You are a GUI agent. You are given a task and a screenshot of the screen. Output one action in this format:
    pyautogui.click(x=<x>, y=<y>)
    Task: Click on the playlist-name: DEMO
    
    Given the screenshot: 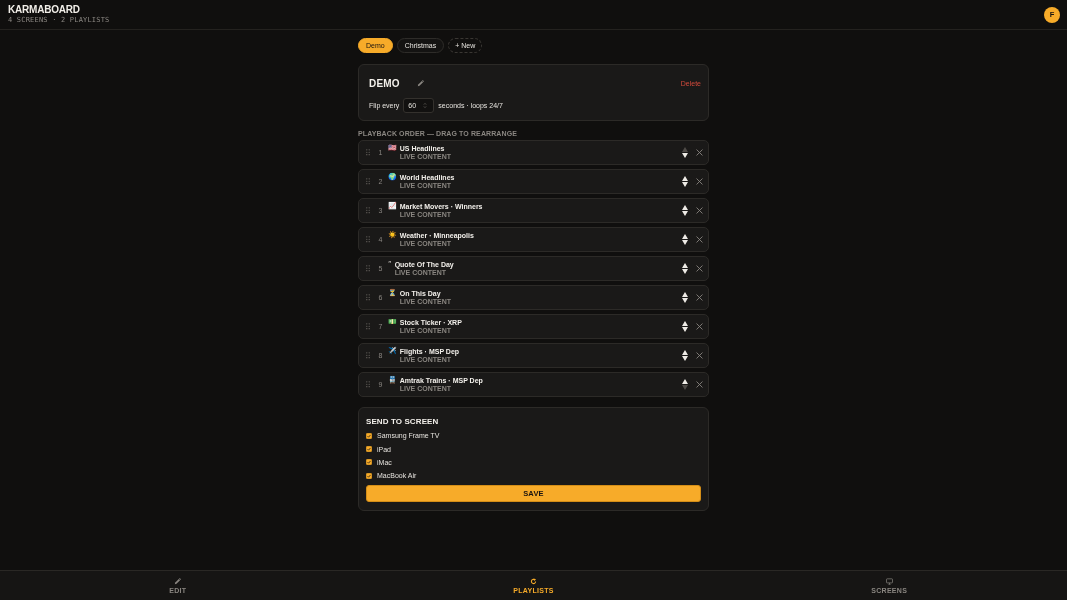 What is the action you would take?
    pyautogui.click(x=384, y=83)
    